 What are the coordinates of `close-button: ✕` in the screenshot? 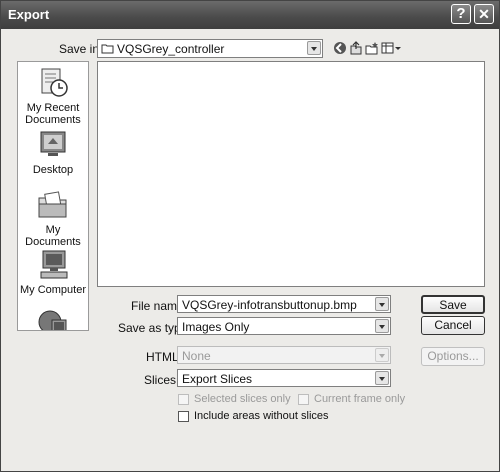 It's located at (484, 14).